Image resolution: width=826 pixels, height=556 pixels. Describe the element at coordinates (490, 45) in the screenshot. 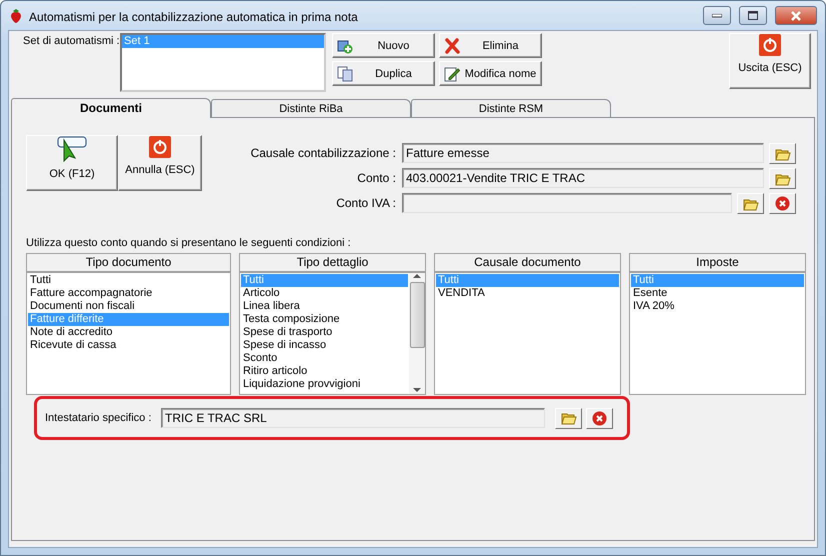

I see `toolbar-button: Elimina` at that location.